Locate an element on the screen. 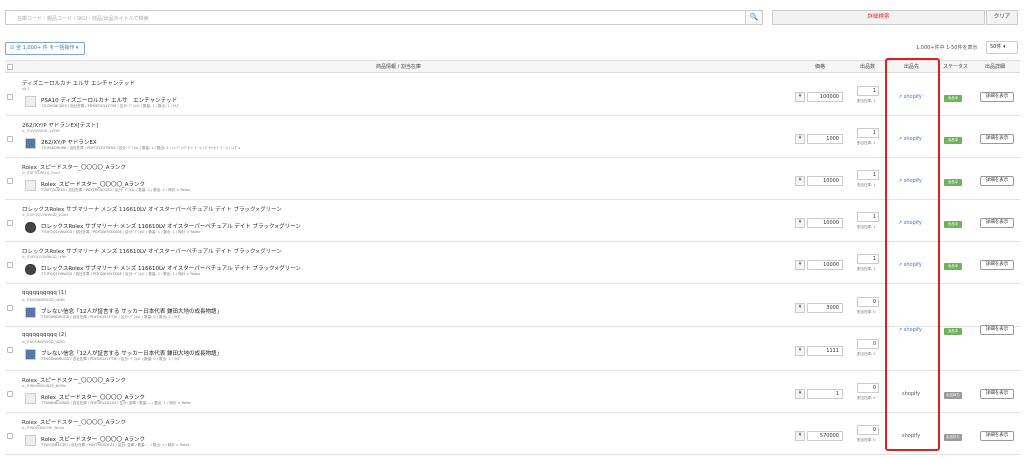 Image resolution: width=1024 pixels, height=458 pixels. header-price: 価格 is located at coordinates (820, 67).